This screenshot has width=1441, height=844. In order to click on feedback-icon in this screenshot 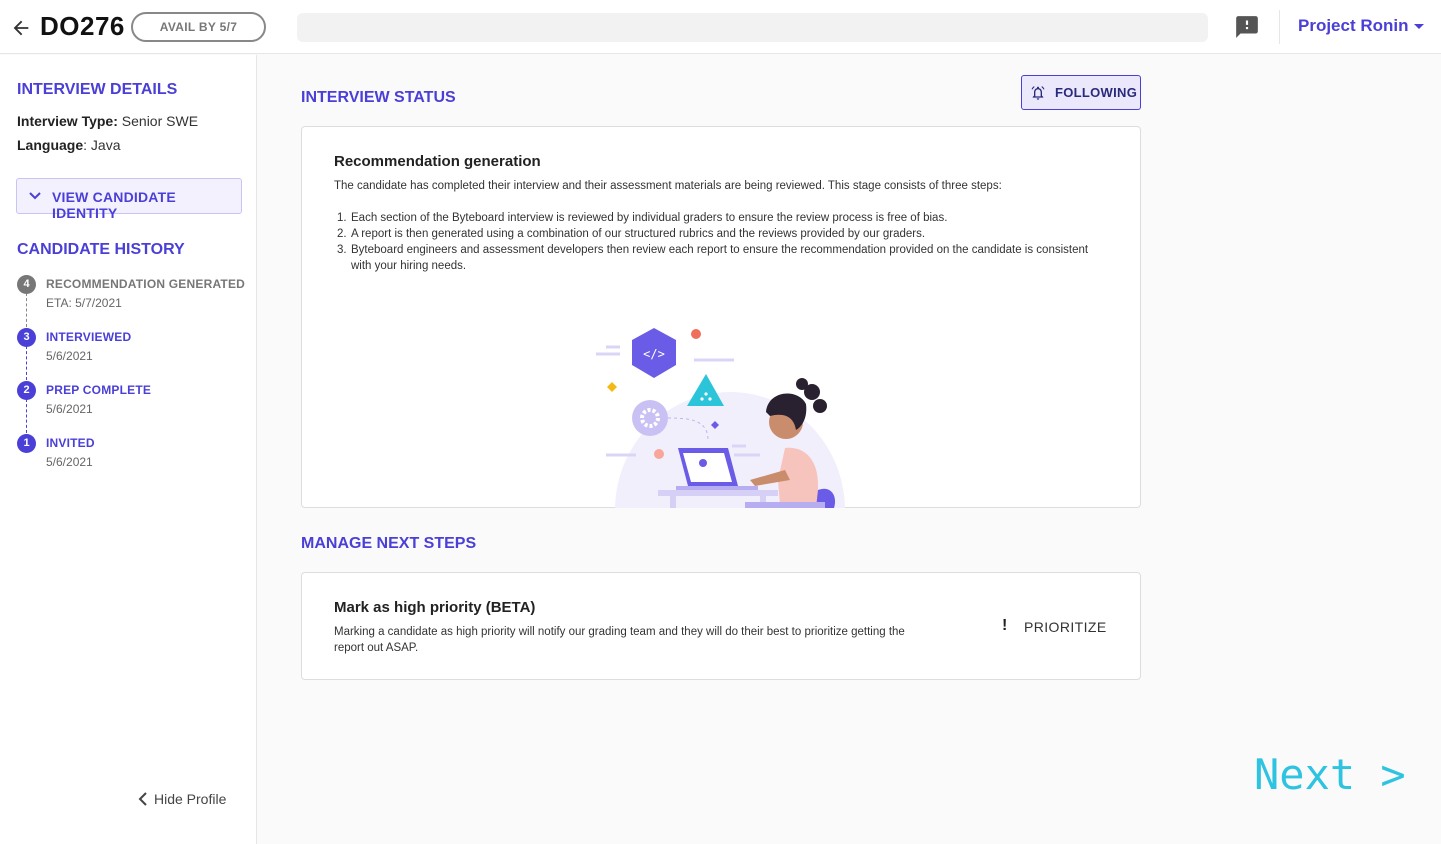, I will do `click(1247, 27)`.